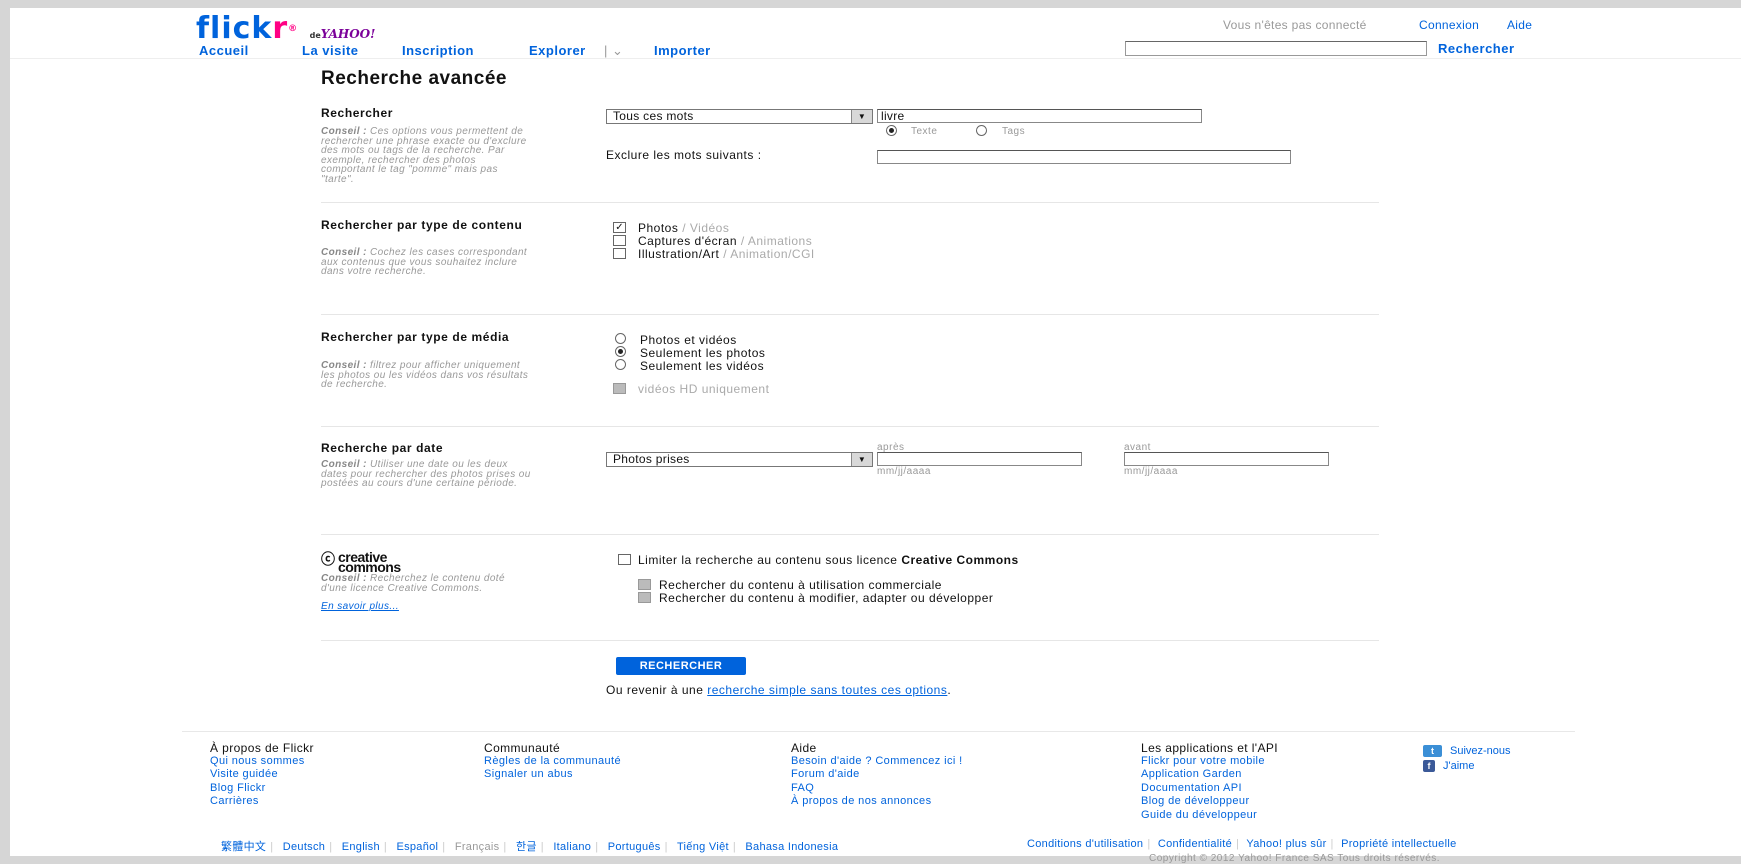 Image resolution: width=1741 pixels, height=864 pixels. I want to click on checkbox-cc-modify, so click(644, 597).